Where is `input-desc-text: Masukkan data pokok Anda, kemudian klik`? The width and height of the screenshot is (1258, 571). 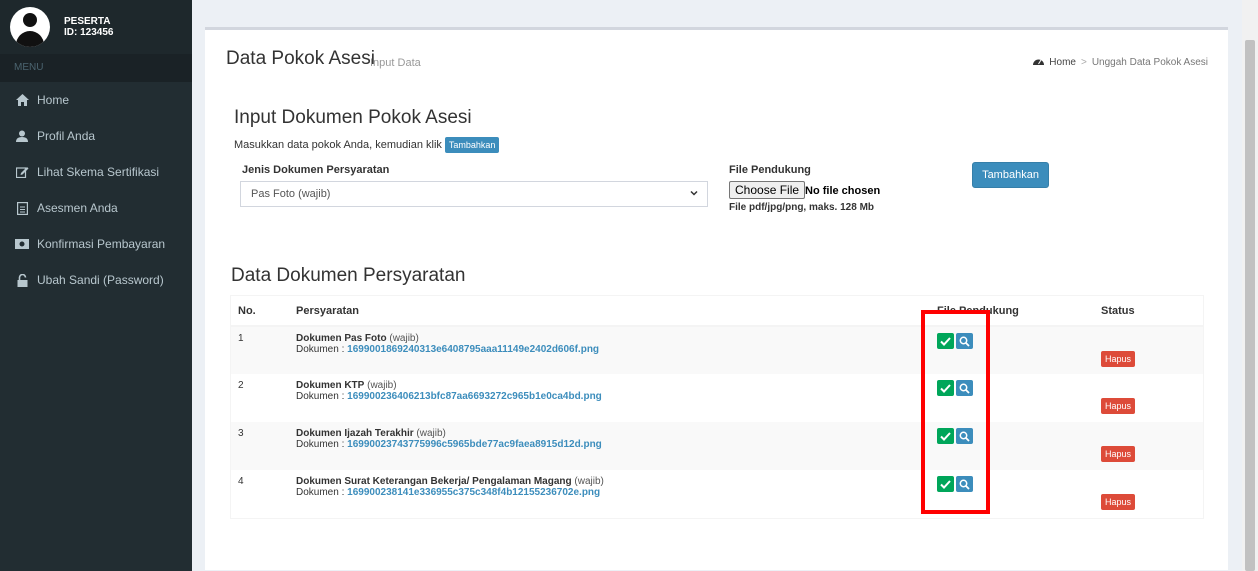 input-desc-text: Masukkan data pokok Anda, kemudian klik is located at coordinates (338, 145).